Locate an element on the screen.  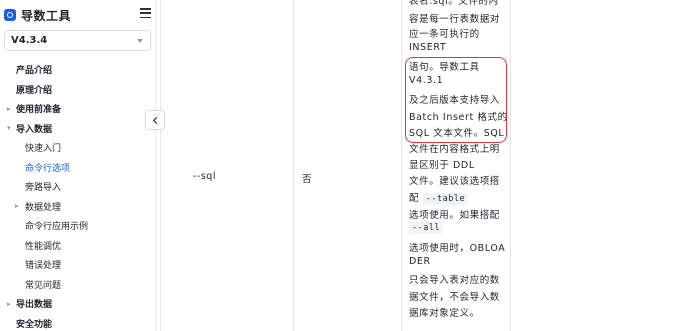
sidebar-item-label: 导出数据 is located at coordinates (34, 305).